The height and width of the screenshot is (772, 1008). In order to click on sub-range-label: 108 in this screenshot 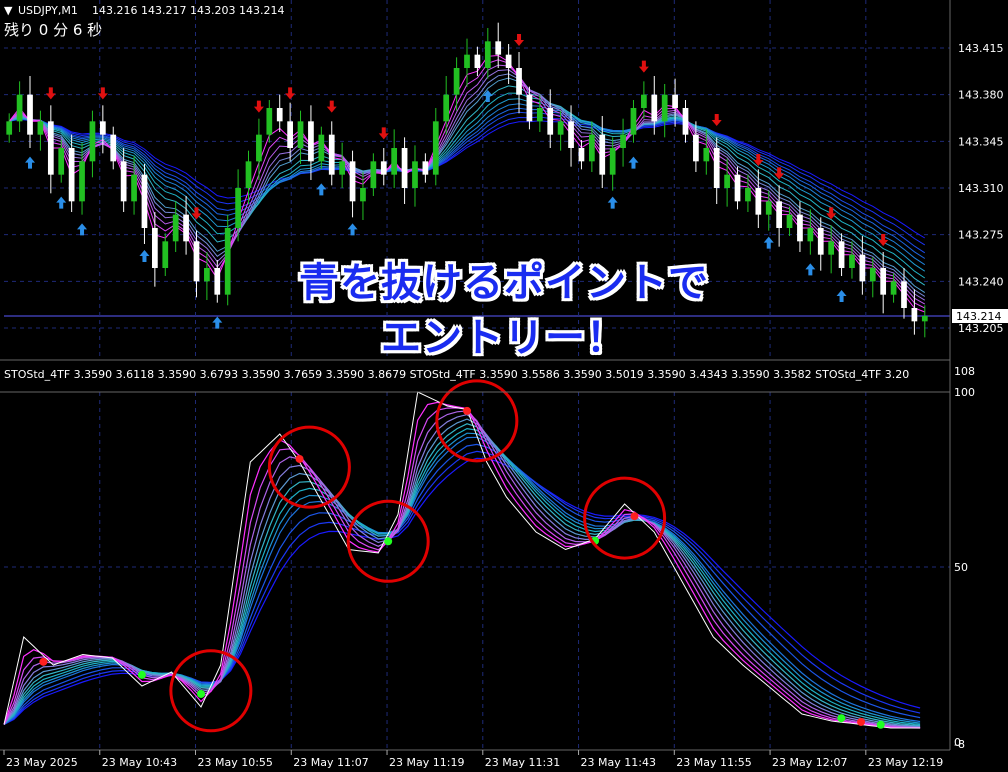, I will do `click(964, 371)`.